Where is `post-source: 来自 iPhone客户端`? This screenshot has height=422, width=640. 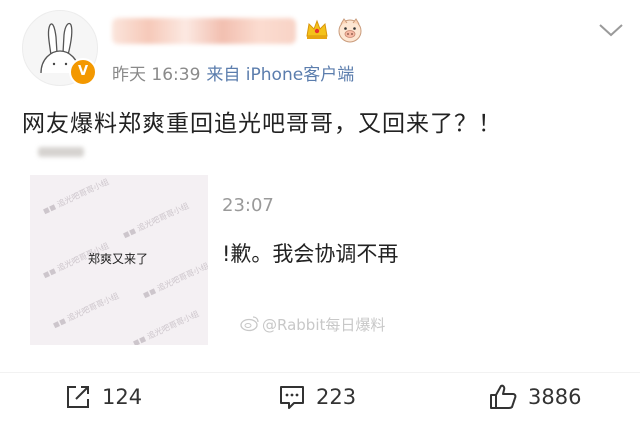
post-source: 来自 iPhone客户端 is located at coordinates (280, 75).